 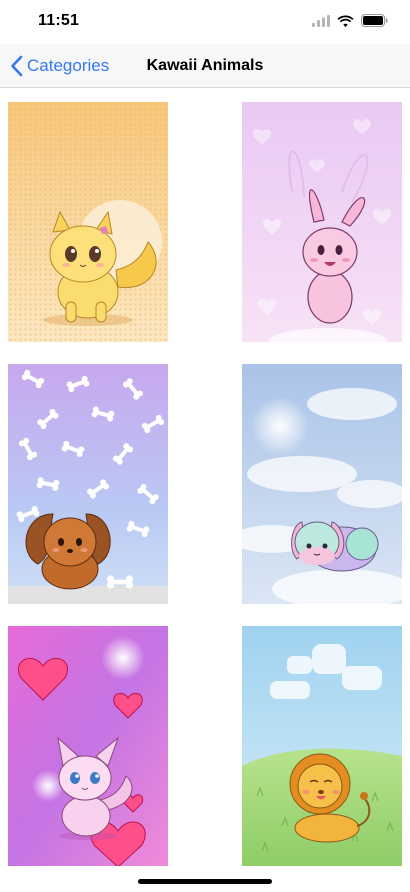 I want to click on image-tile-pastel-puppy, so click(x=322, y=484).